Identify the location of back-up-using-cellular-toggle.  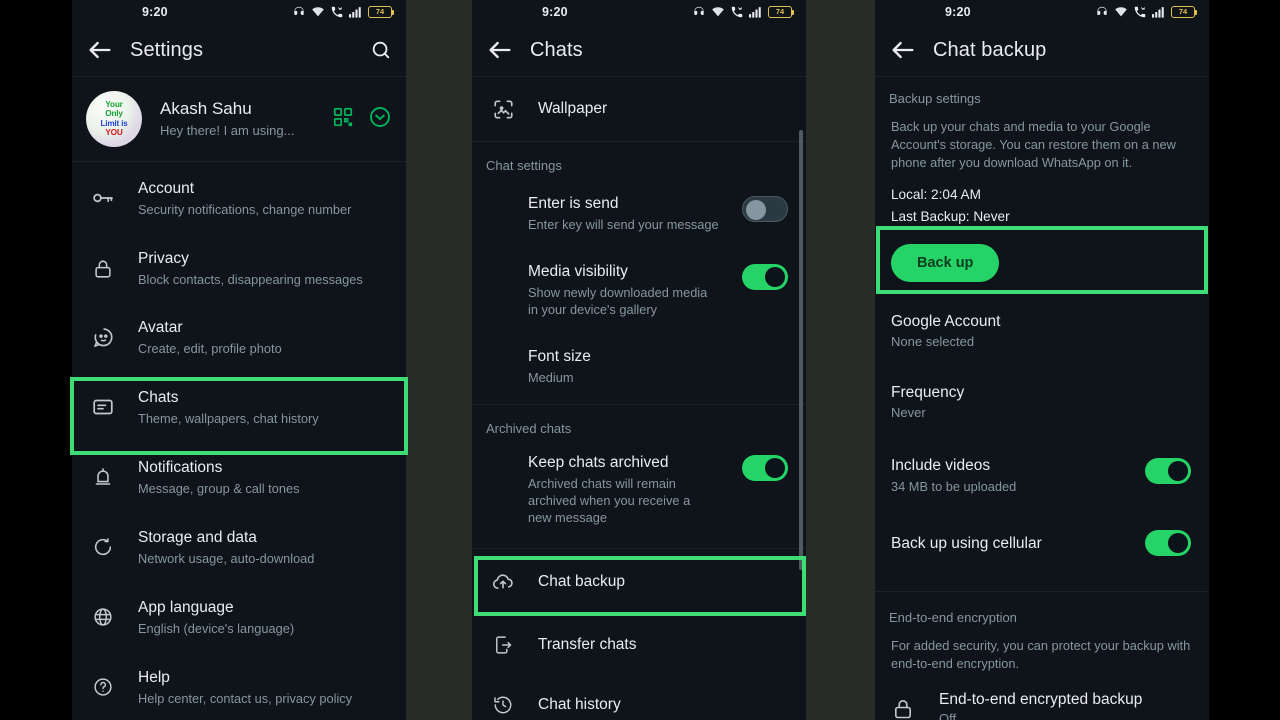
(1168, 543).